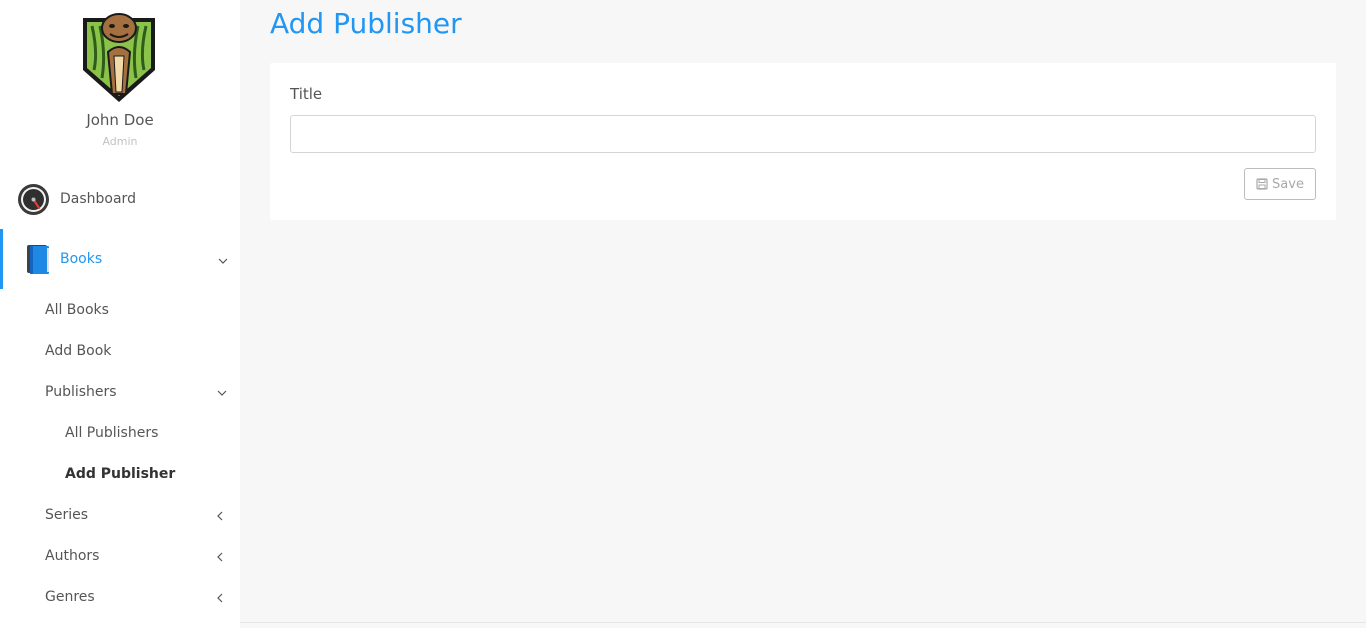  What do you see at coordinates (81, 259) in the screenshot?
I see `nav-books-label: Books` at bounding box center [81, 259].